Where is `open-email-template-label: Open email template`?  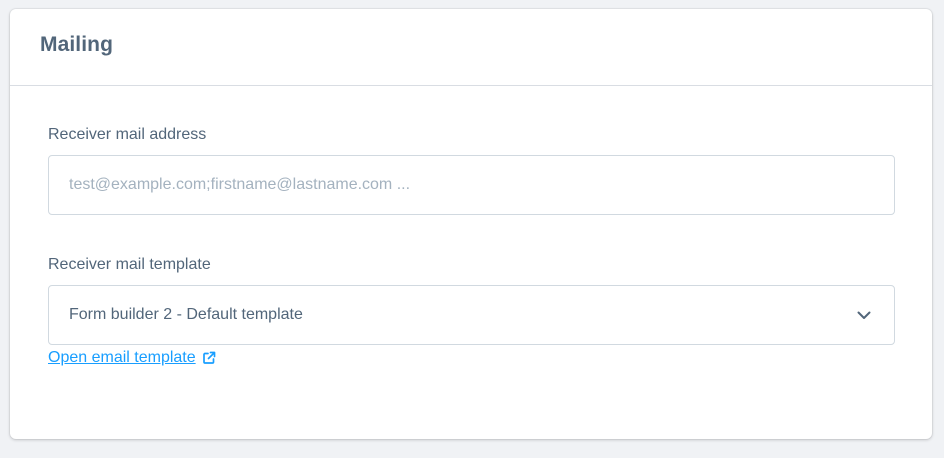
open-email-template-label: Open email template is located at coordinates (122, 357).